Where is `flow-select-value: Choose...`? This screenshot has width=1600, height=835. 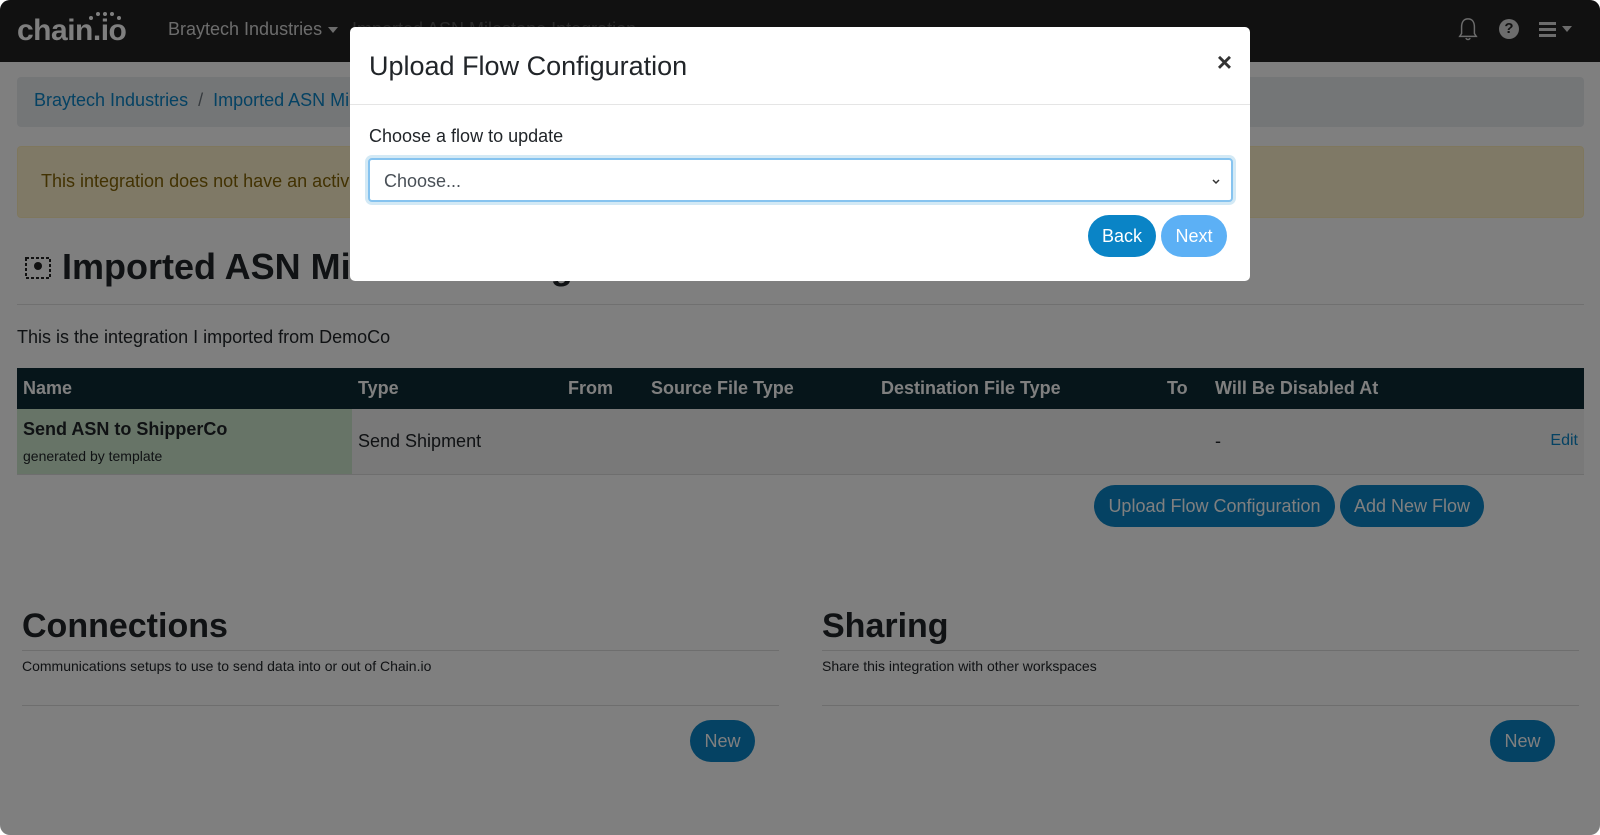
flow-select-value: Choose... is located at coordinates (423, 181).